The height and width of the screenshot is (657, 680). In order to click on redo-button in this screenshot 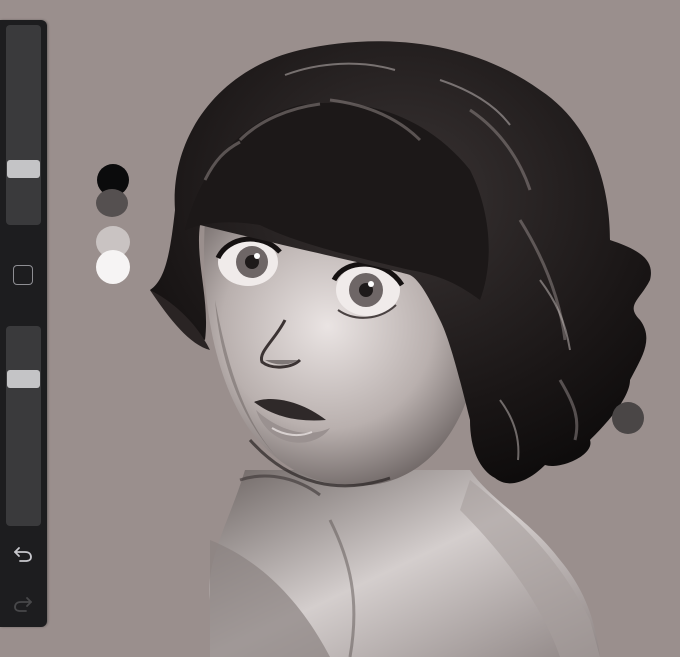, I will do `click(23, 604)`.